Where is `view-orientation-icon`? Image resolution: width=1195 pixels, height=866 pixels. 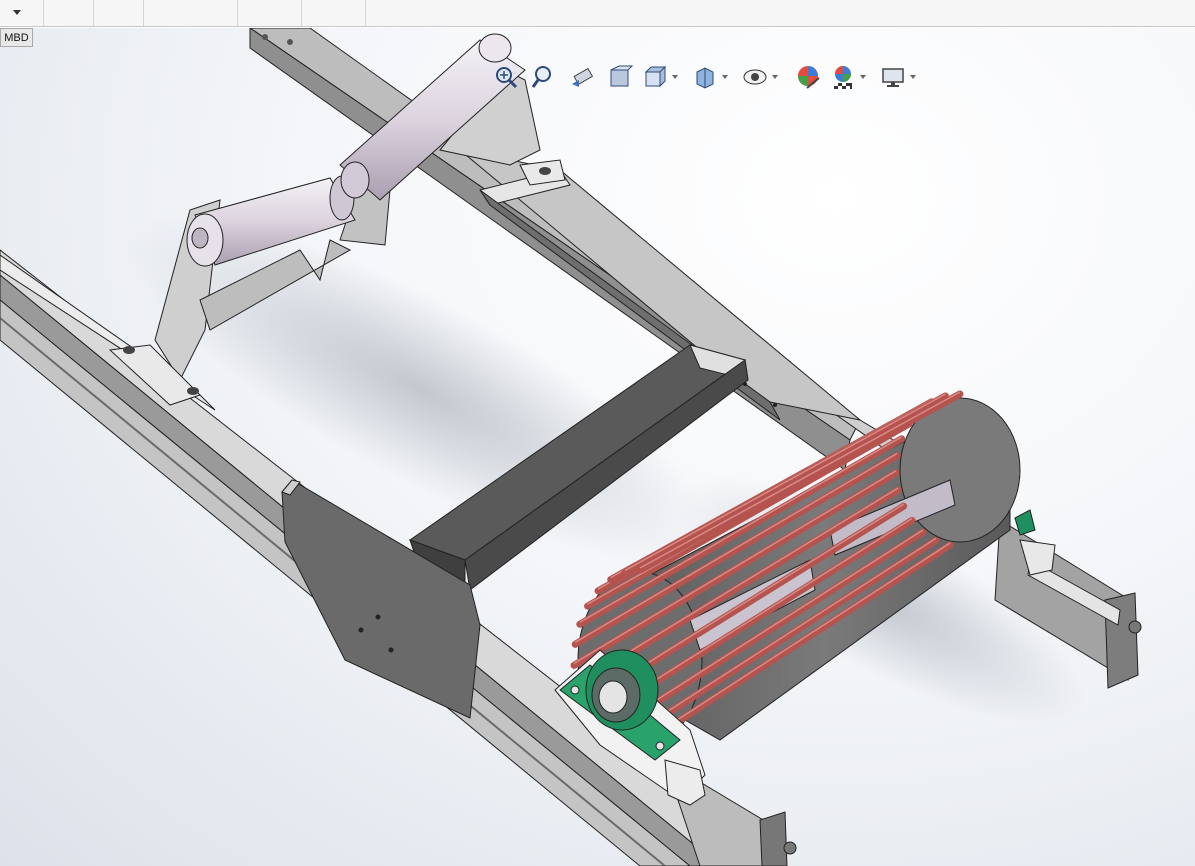
view-orientation-icon is located at coordinates (655, 77).